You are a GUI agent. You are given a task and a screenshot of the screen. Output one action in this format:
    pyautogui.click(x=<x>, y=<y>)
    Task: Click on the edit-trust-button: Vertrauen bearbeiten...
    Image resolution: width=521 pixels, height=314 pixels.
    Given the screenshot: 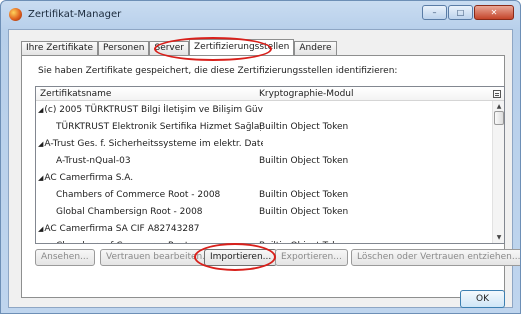 What is the action you would take?
    pyautogui.click(x=158, y=257)
    